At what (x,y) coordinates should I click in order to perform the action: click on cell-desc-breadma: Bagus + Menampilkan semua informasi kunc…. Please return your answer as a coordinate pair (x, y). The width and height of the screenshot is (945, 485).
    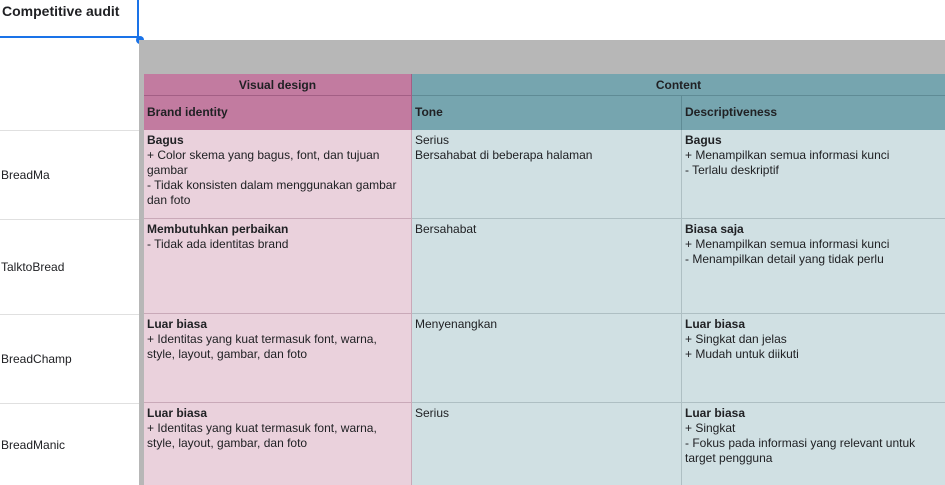
    Looking at the image, I should click on (813, 174).